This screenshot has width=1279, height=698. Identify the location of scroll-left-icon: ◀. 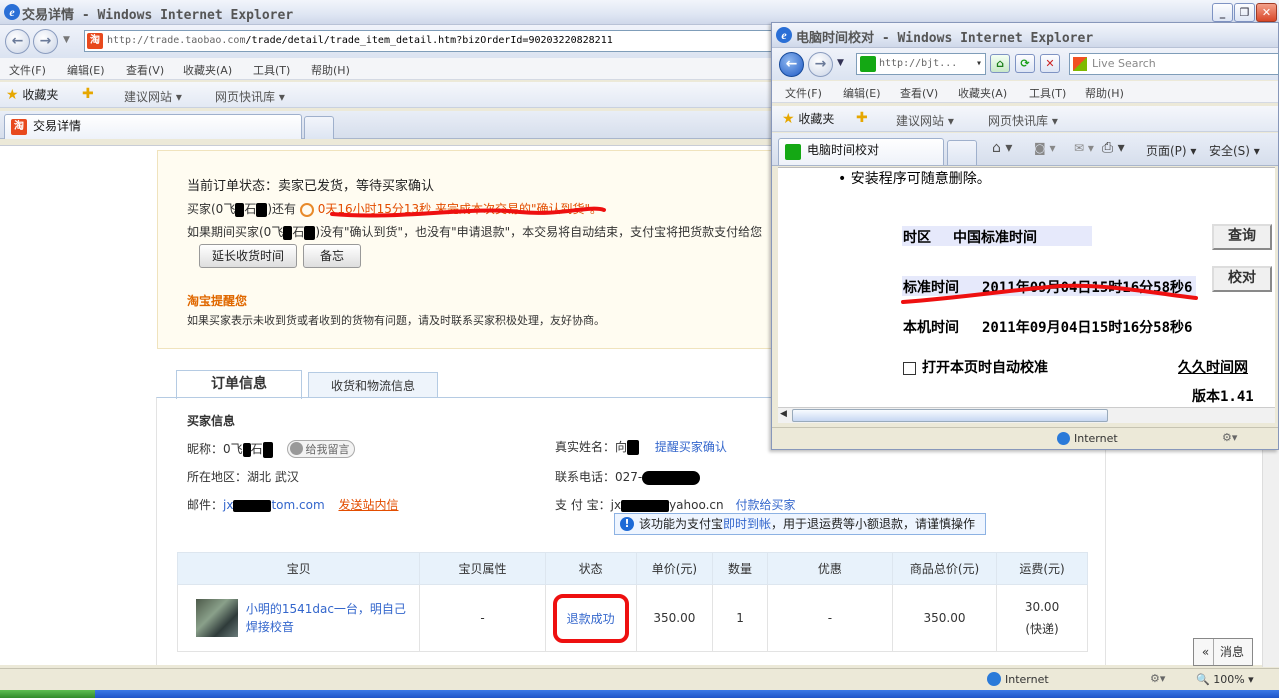
(783, 414).